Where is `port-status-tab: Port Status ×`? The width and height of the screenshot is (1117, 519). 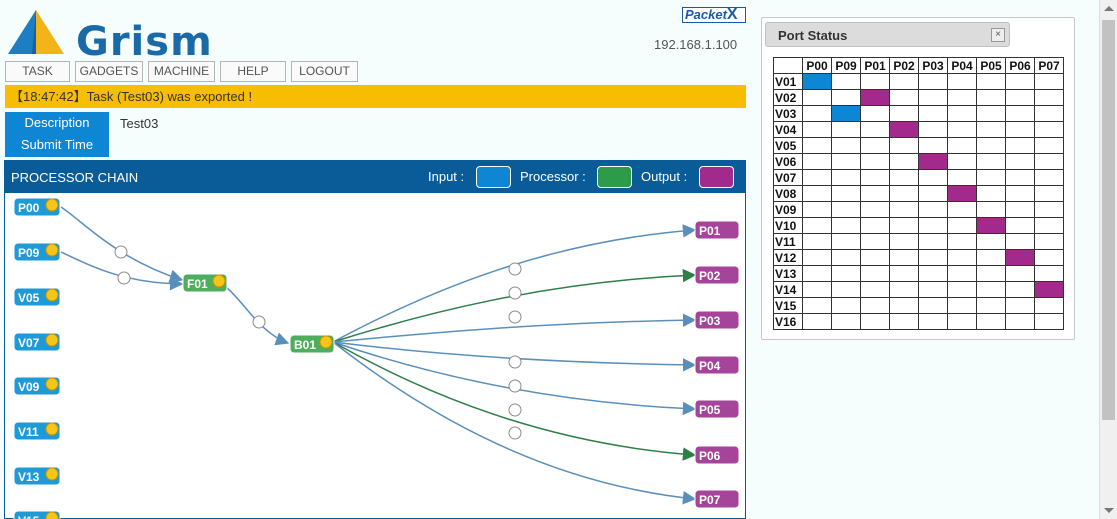 port-status-tab: Port Status × is located at coordinates (887, 34).